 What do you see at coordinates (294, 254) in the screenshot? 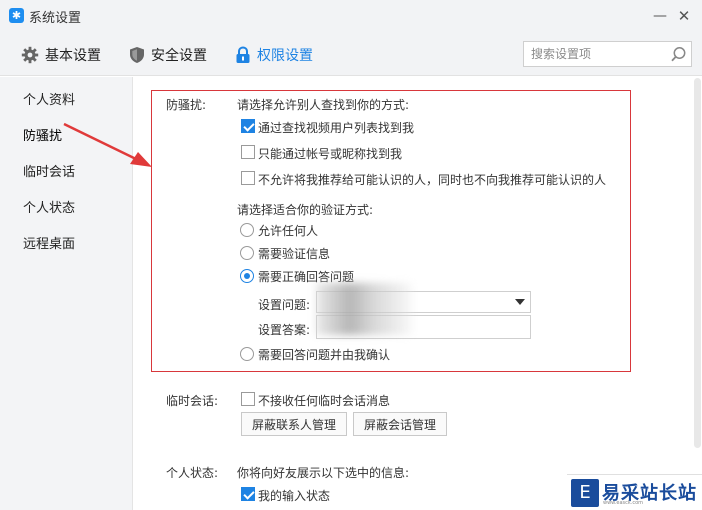
I see `verify-option-label: 需要验证信息` at bounding box center [294, 254].